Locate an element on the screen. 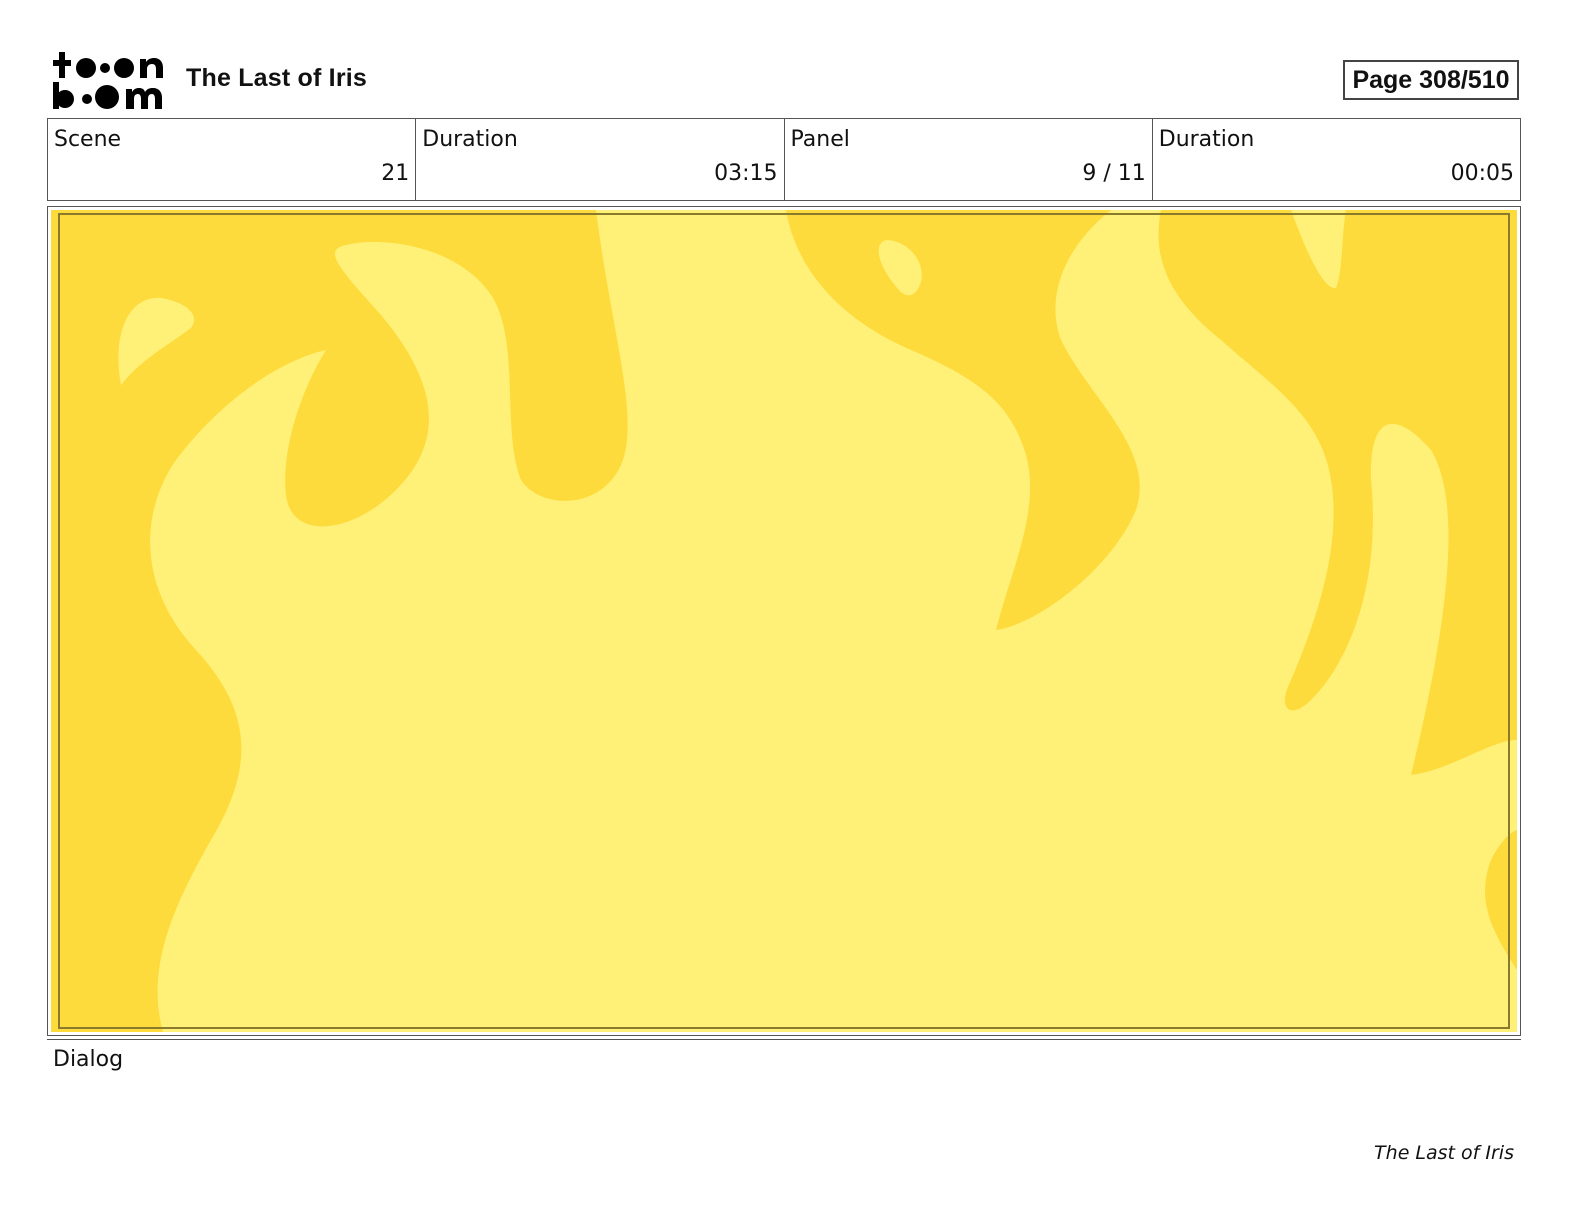 Image resolution: width=1584 pixels, height=1224 pixels. dialog-divider is located at coordinates (784, 1039).